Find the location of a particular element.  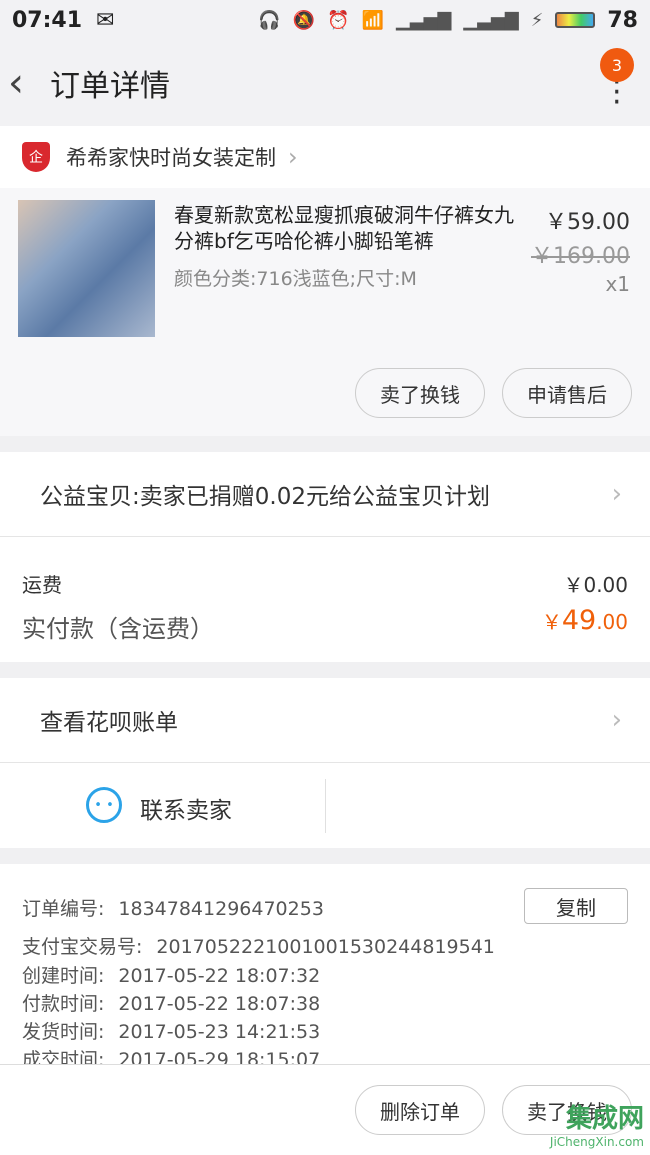

signal-icon: ▁▃▅▇ is located at coordinates (423, 20).